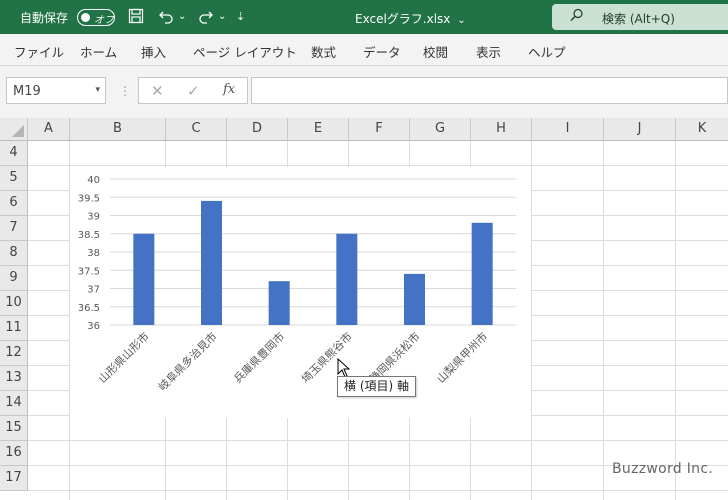 Image resolution: width=728 pixels, height=500 pixels. Describe the element at coordinates (104, 20) in the screenshot. I see `autosave-state: オフ` at that location.